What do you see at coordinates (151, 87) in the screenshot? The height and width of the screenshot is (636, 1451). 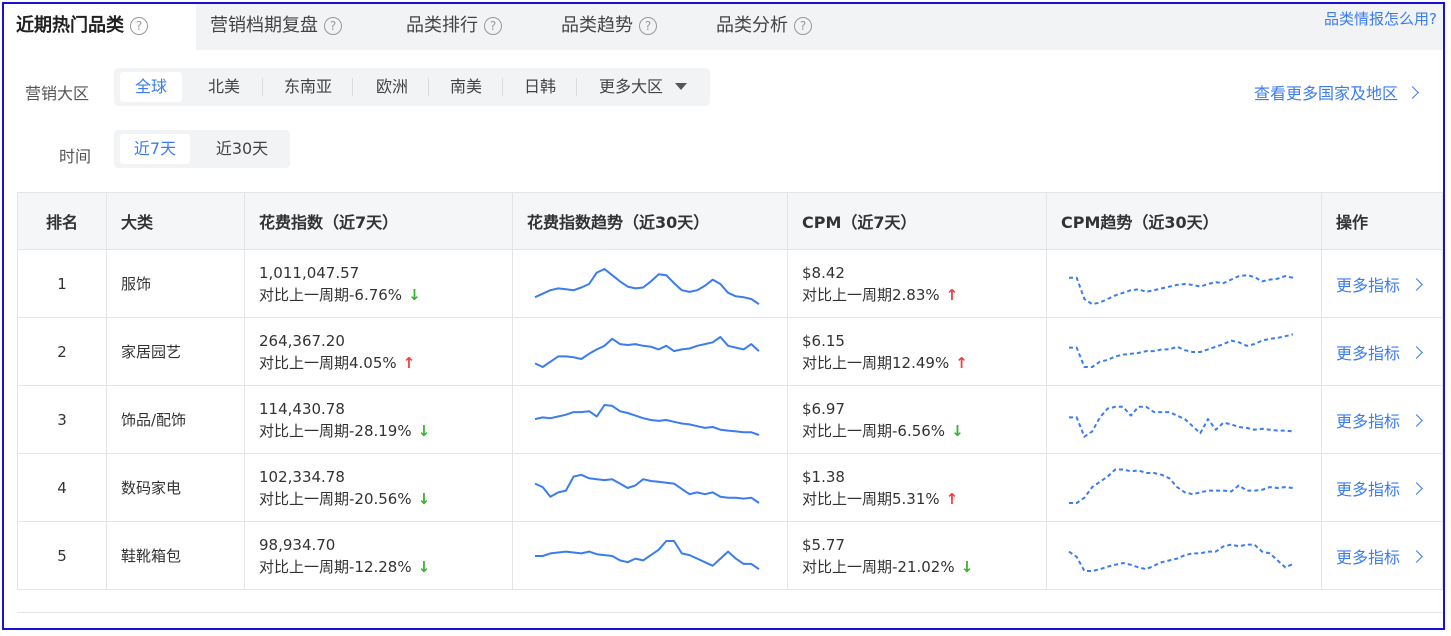 I see `region-option-global: 全球` at bounding box center [151, 87].